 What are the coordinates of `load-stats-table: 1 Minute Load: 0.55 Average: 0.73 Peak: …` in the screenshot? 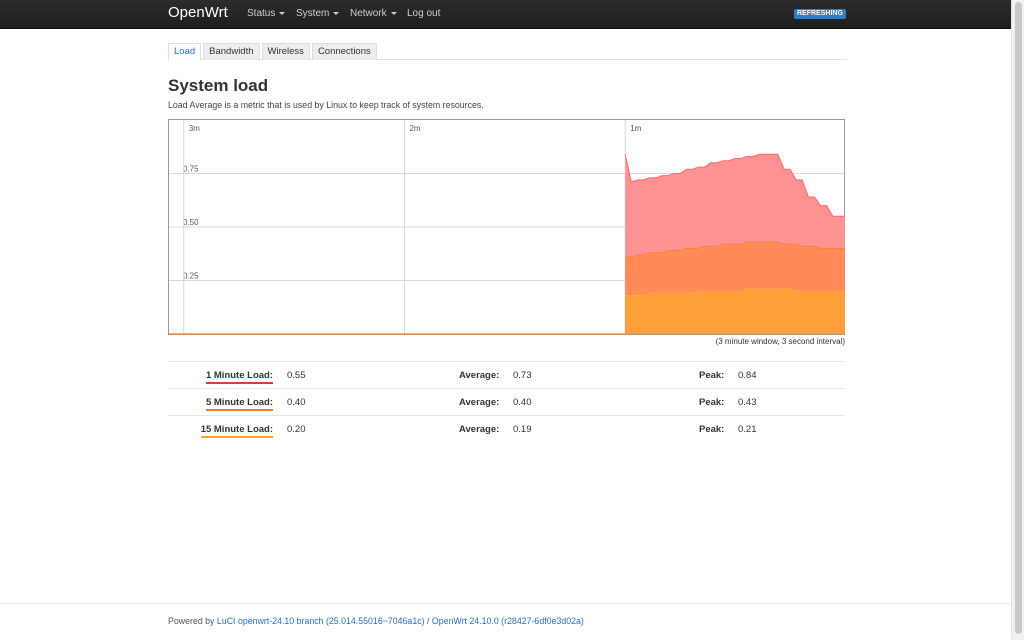 It's located at (506, 401).